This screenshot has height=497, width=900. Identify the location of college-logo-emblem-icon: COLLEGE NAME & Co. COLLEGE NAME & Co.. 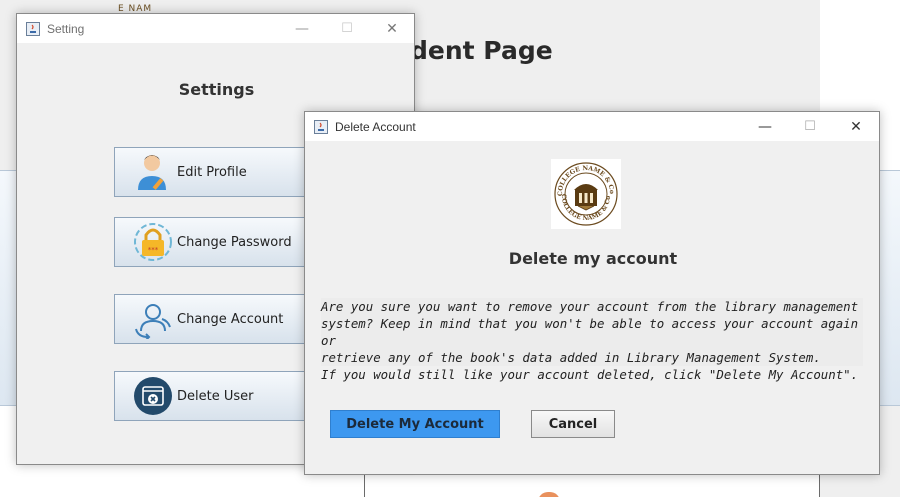
(585, 193).